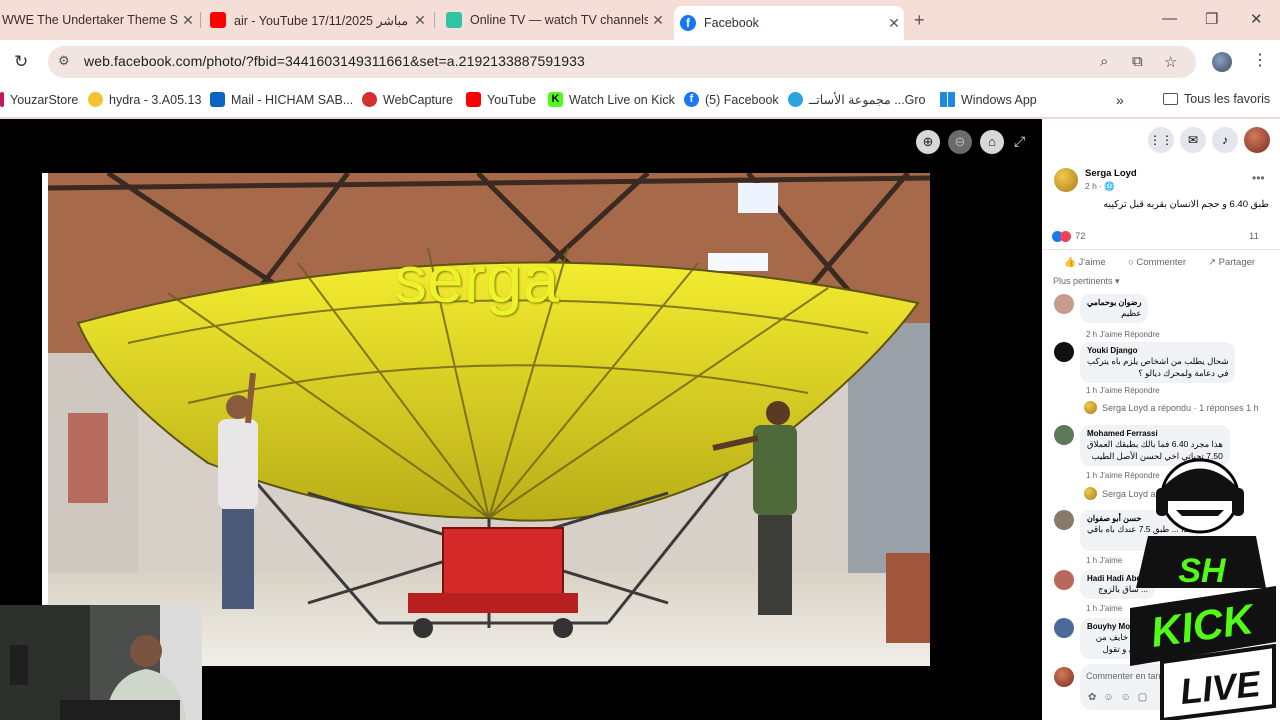 This screenshot has height=720, width=1280. What do you see at coordinates (1069, 236) in the screenshot?
I see `reactions-summary: 72` at bounding box center [1069, 236].